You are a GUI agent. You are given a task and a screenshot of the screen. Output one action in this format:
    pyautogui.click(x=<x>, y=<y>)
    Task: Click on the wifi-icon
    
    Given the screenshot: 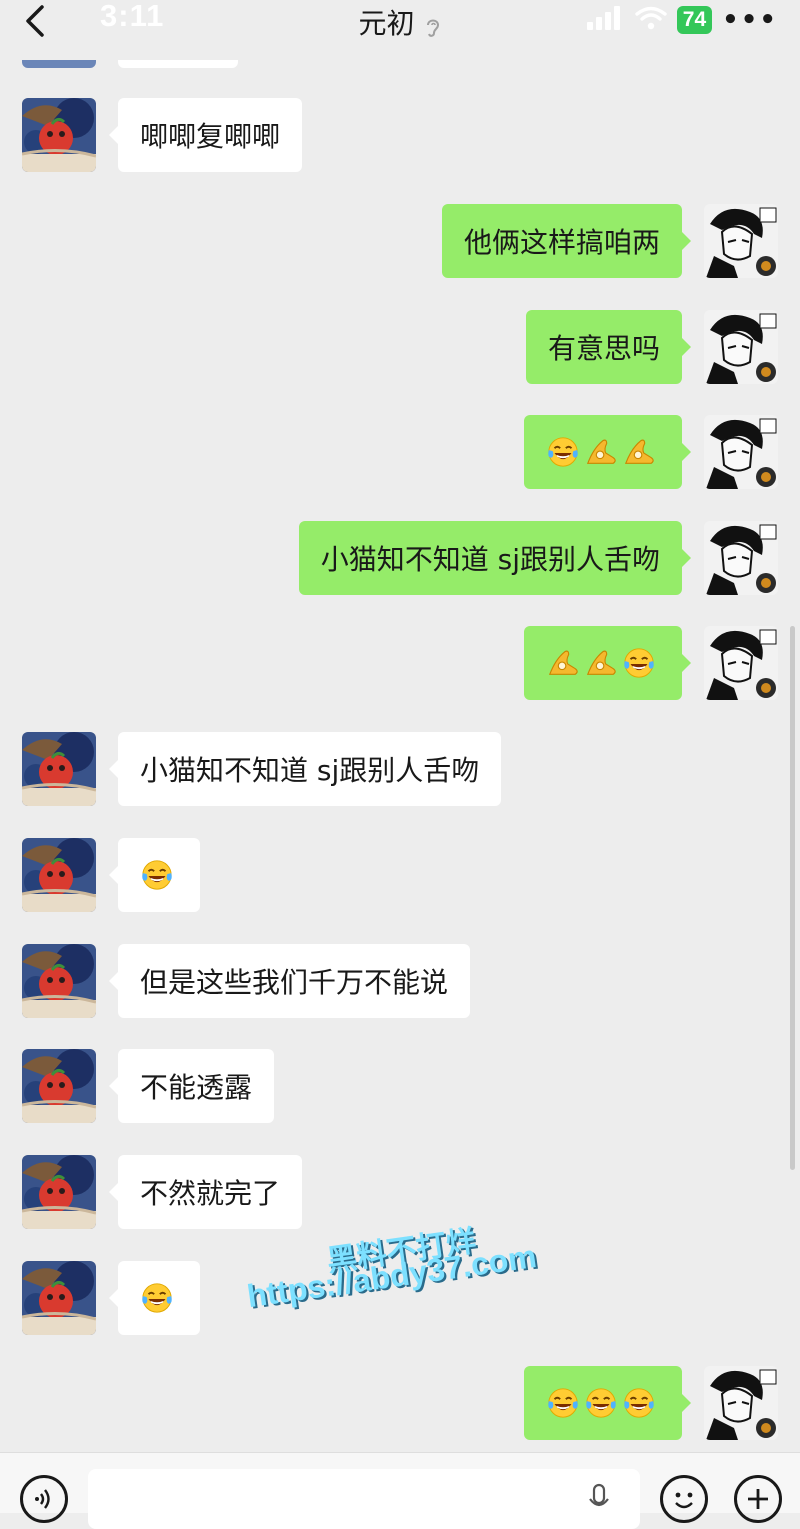 What is the action you would take?
    pyautogui.click(x=651, y=20)
    